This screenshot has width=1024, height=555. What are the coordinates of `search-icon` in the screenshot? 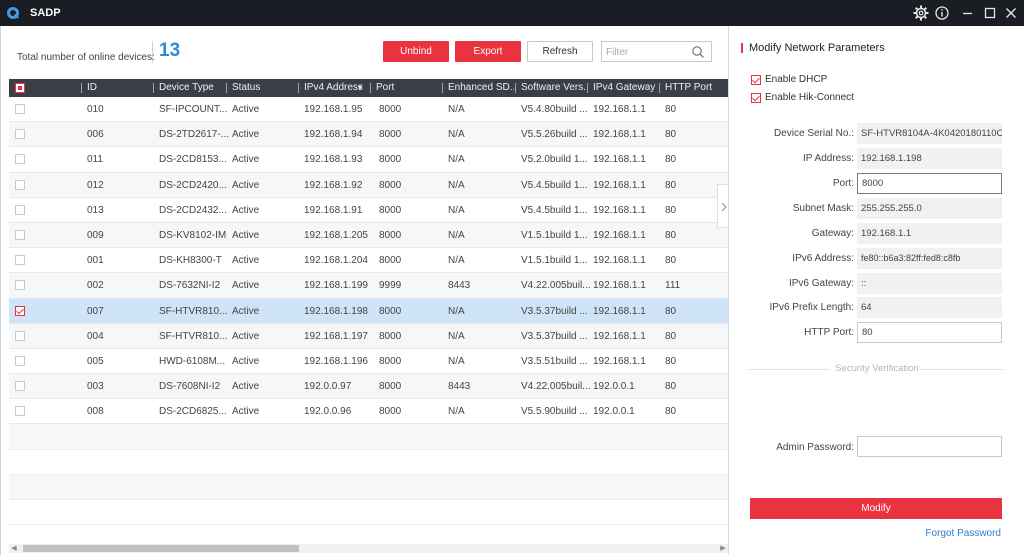 It's located at (698, 52).